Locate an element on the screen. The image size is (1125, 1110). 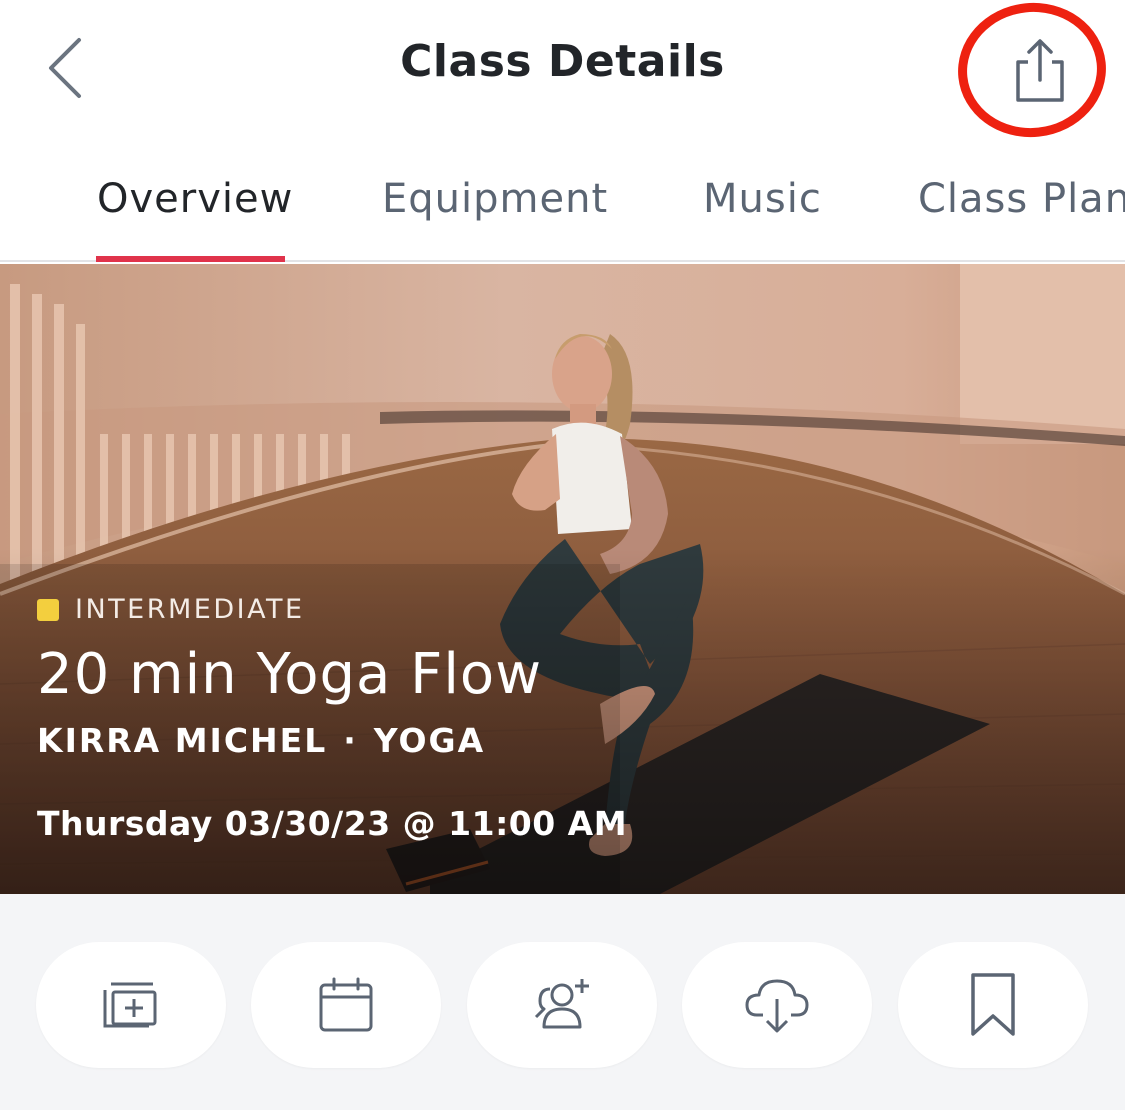
share-icon is located at coordinates (1040, 70).